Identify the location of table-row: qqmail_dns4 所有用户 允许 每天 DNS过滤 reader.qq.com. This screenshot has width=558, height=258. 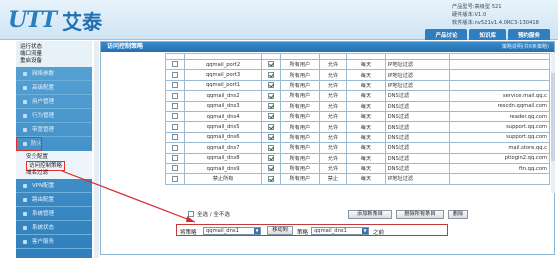
(357, 116).